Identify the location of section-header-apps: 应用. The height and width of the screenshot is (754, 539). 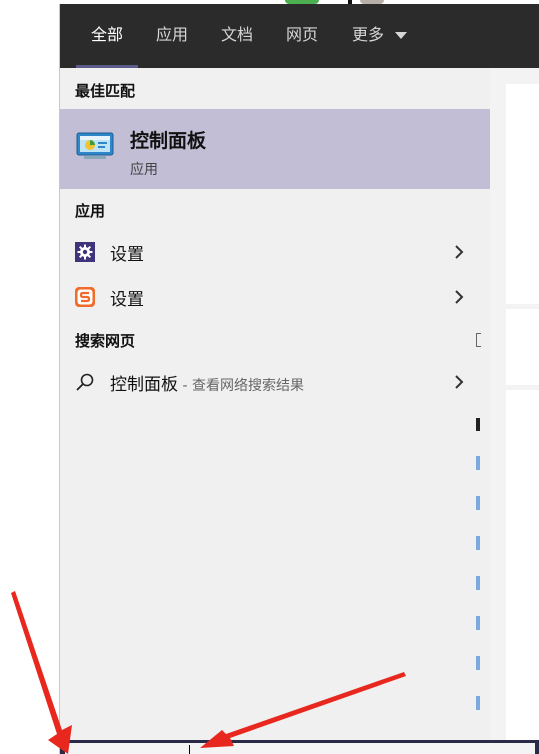
(90, 211).